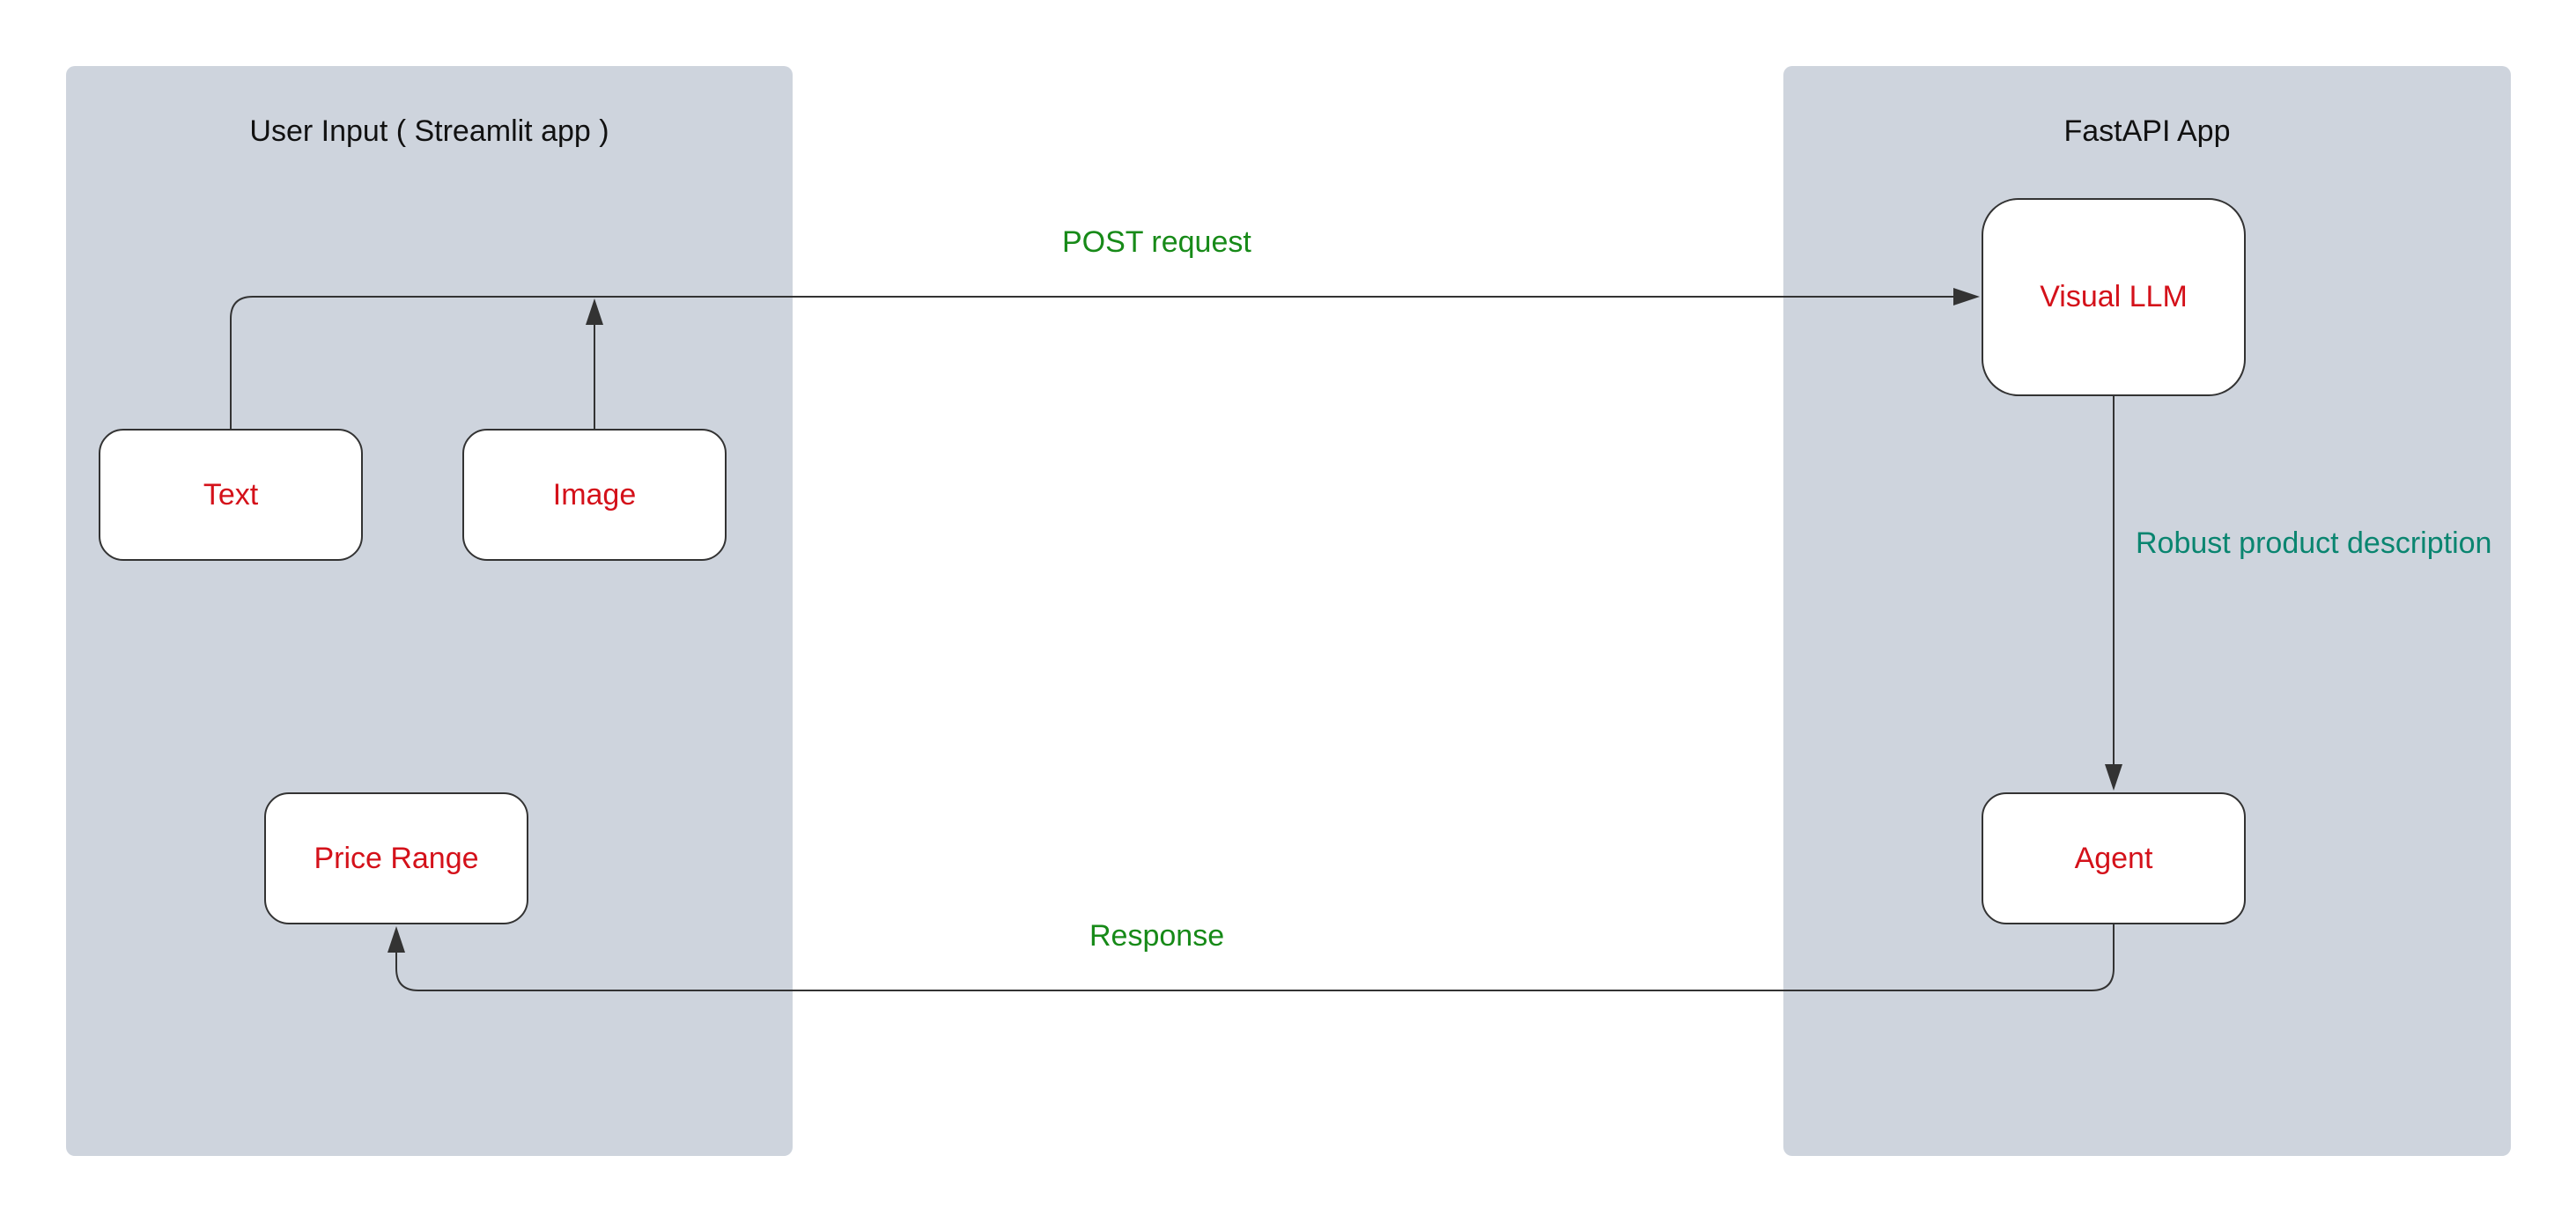  I want to click on image-node-label: Image, so click(594, 494).